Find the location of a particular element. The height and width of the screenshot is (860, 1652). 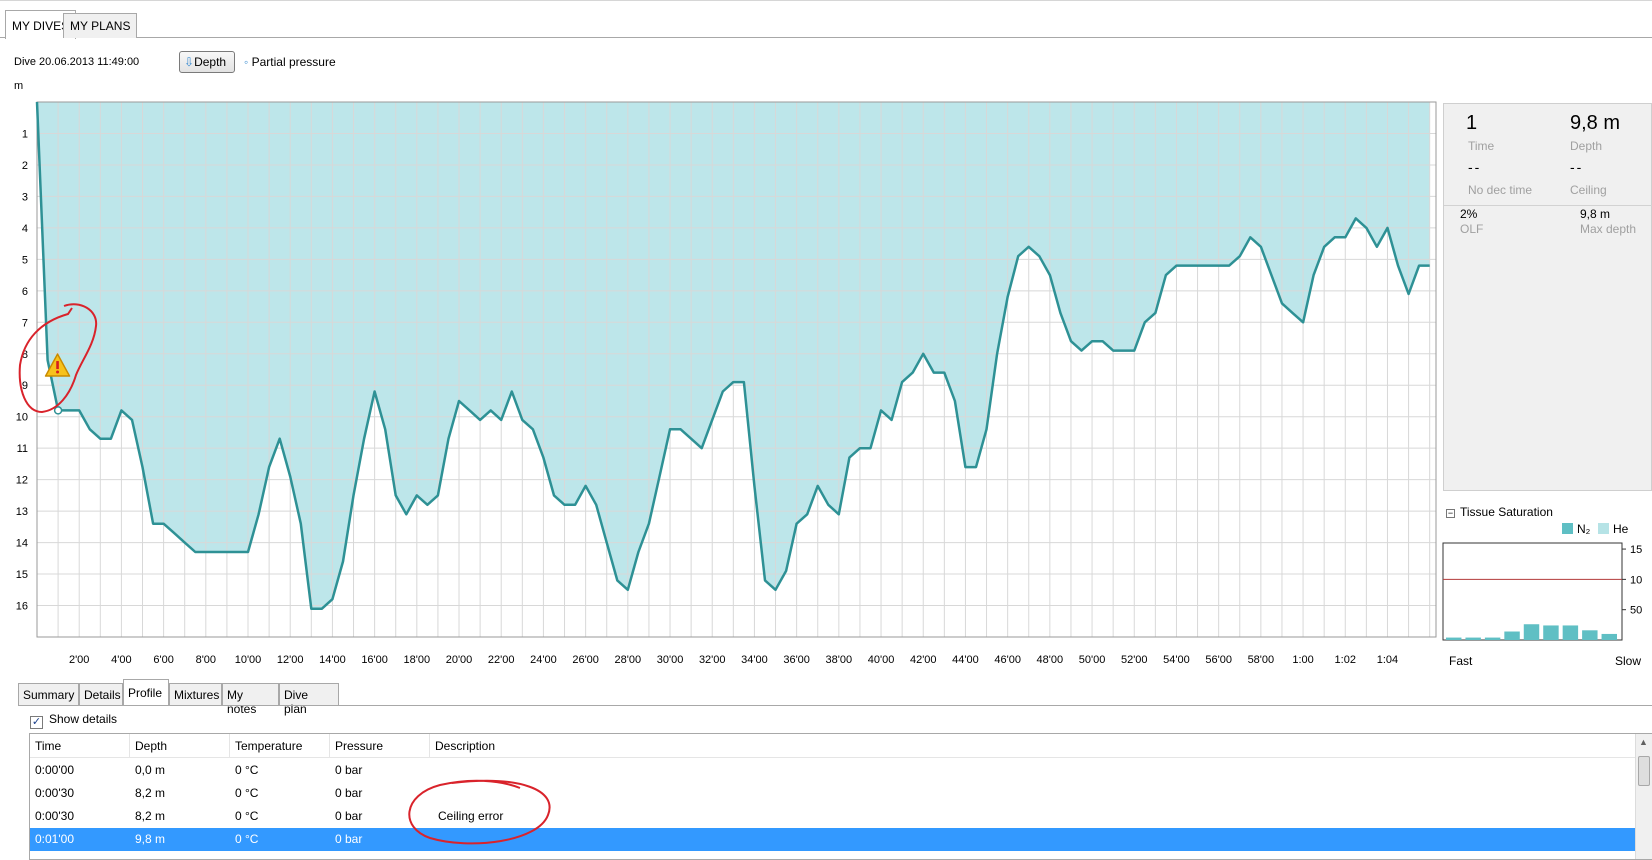

no-dec-time-label: No dec time is located at coordinates (1500, 190).